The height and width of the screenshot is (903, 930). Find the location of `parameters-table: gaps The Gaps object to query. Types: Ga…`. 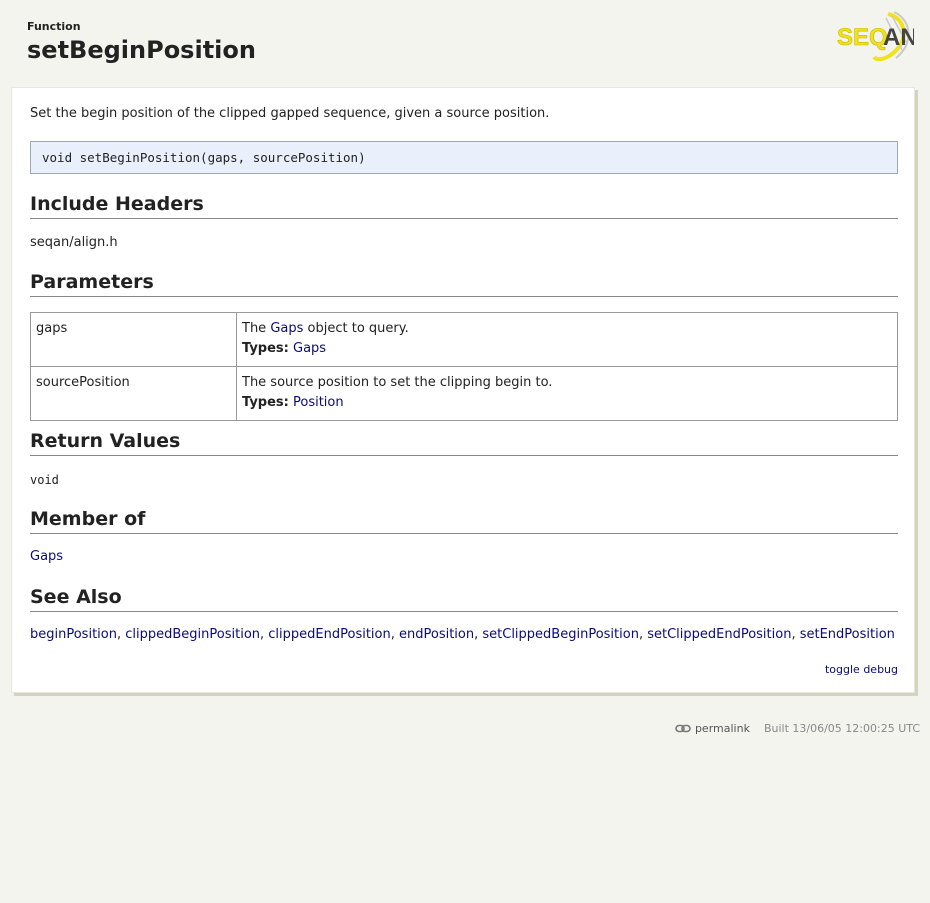

parameters-table: gaps The Gaps object to query. Types: Ga… is located at coordinates (464, 366).